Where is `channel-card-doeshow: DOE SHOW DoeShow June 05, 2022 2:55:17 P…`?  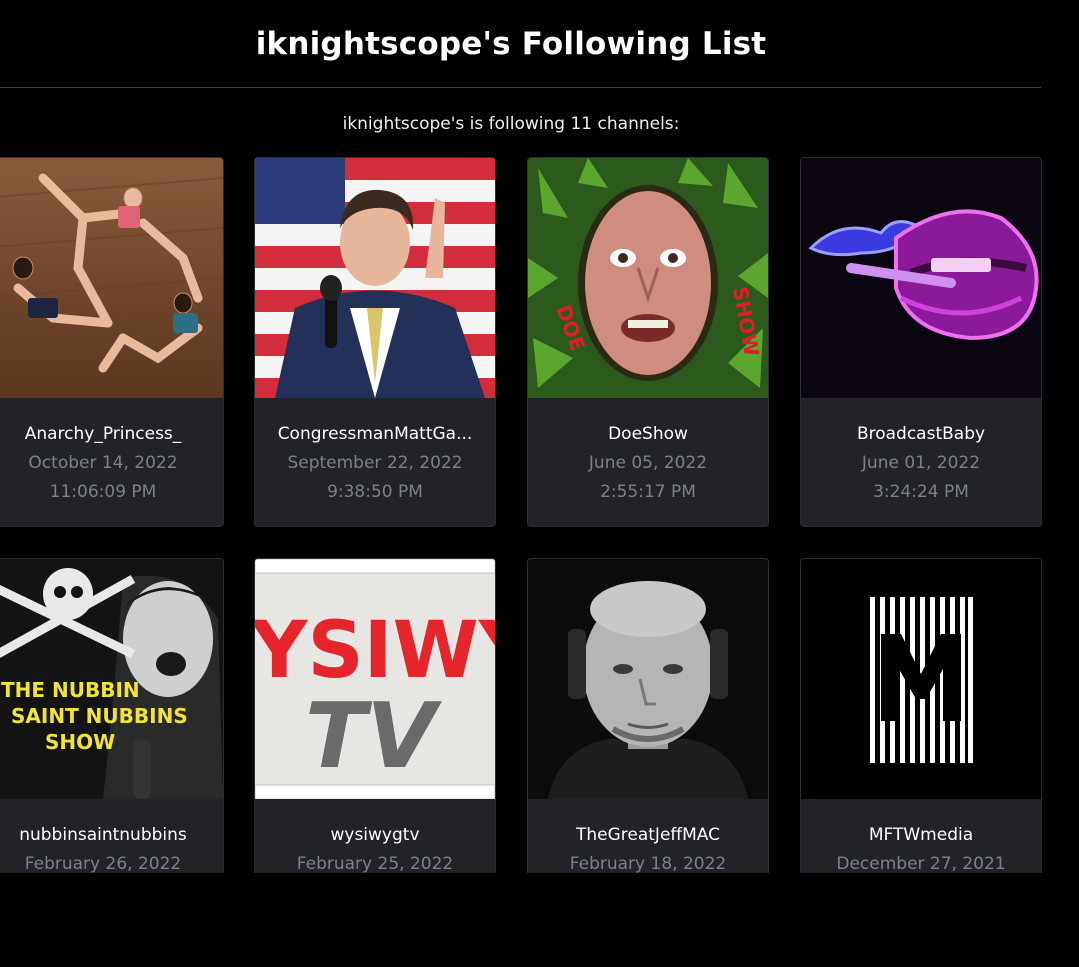 channel-card-doeshow: DOE SHOW DoeShow June 05, 2022 2:55:17 P… is located at coordinates (648, 342).